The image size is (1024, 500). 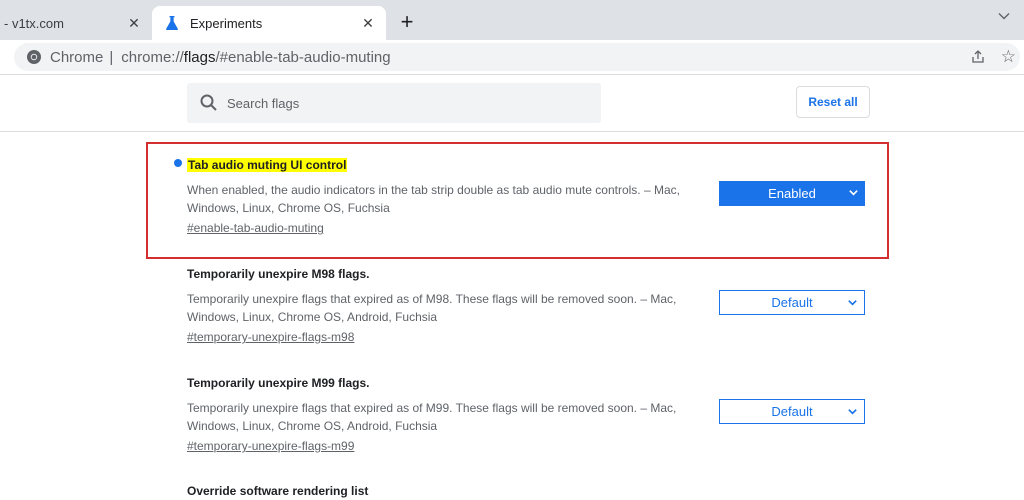 I want to click on reset-all-button: Reset all, so click(x=833, y=102).